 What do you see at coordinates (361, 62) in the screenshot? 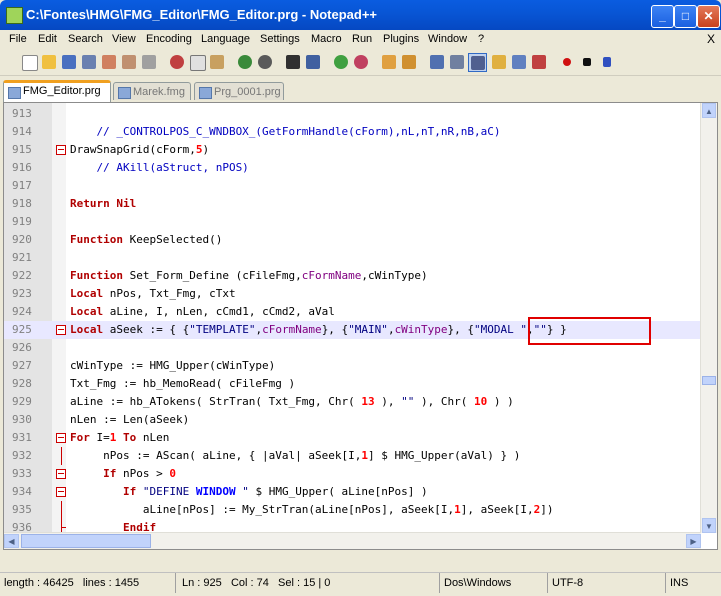
I see `zoom-out-icon` at bounding box center [361, 62].